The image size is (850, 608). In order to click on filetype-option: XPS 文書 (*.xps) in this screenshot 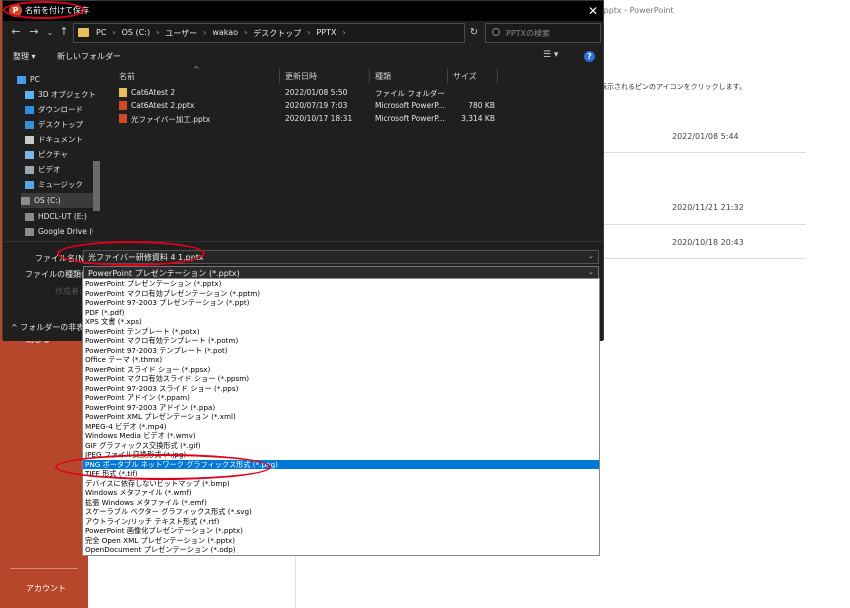, I will do `click(341, 322)`.